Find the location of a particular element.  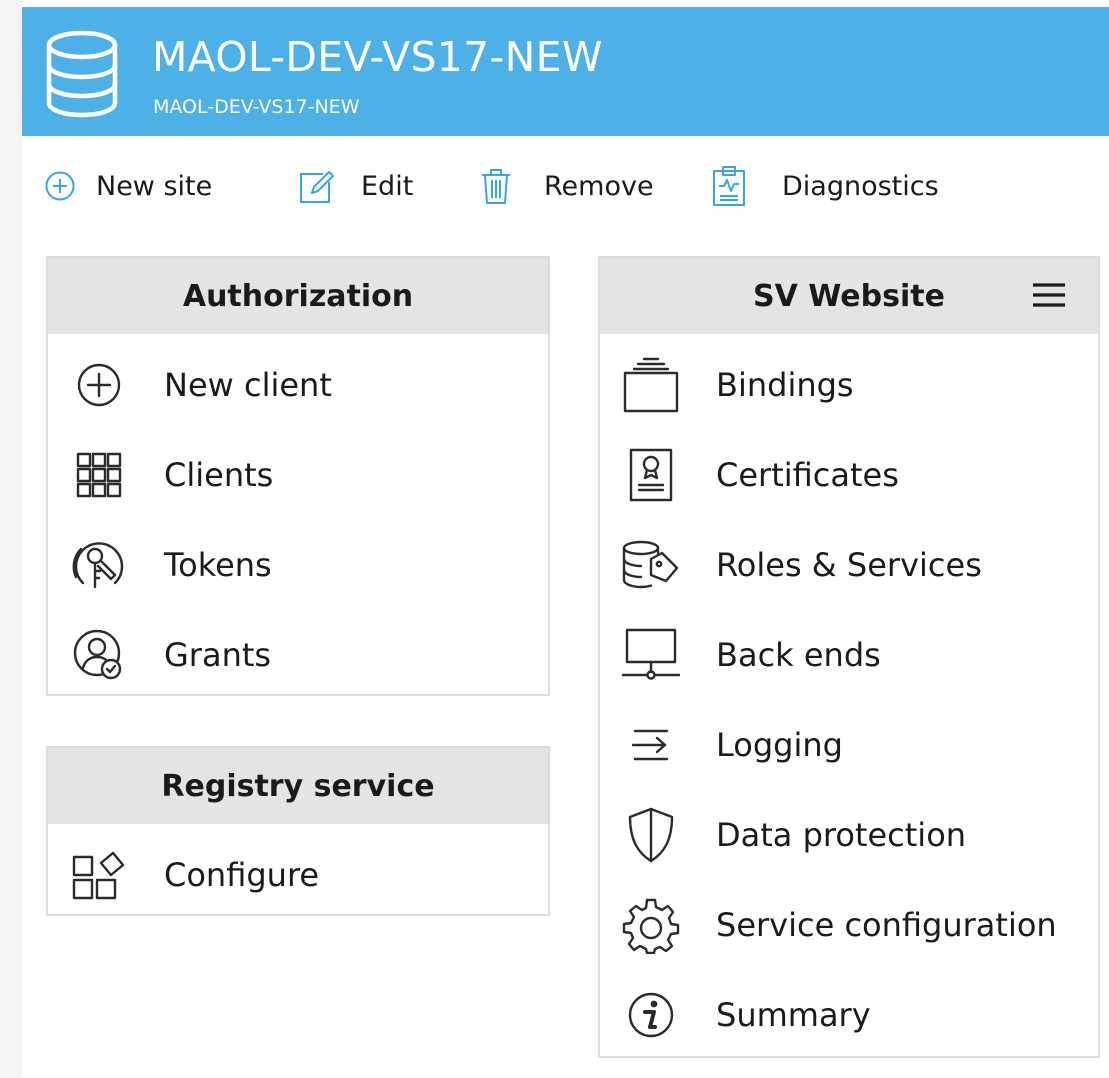

registry-service-title: Registry service is located at coordinates (298, 786).